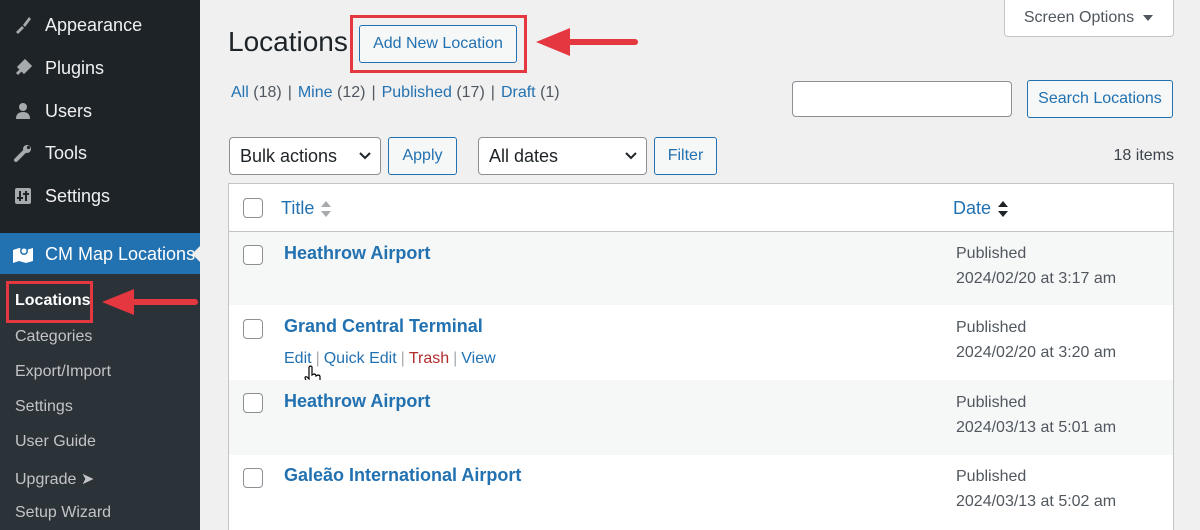 This screenshot has width=1200, height=530. Describe the element at coordinates (1143, 155) in the screenshot. I see `items-count: 18 items` at that location.